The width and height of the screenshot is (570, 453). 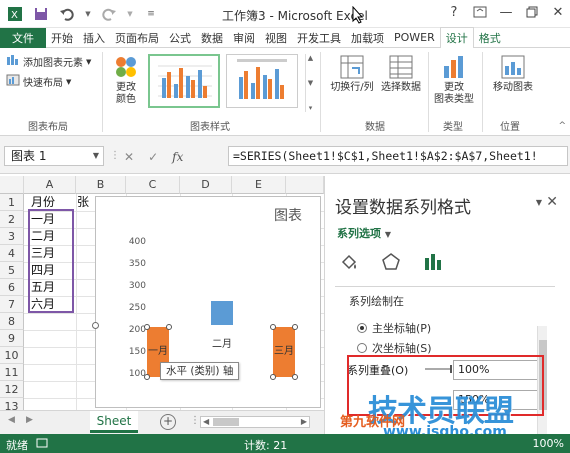 I want to click on tab-addins: 加载项, so click(x=367, y=38).